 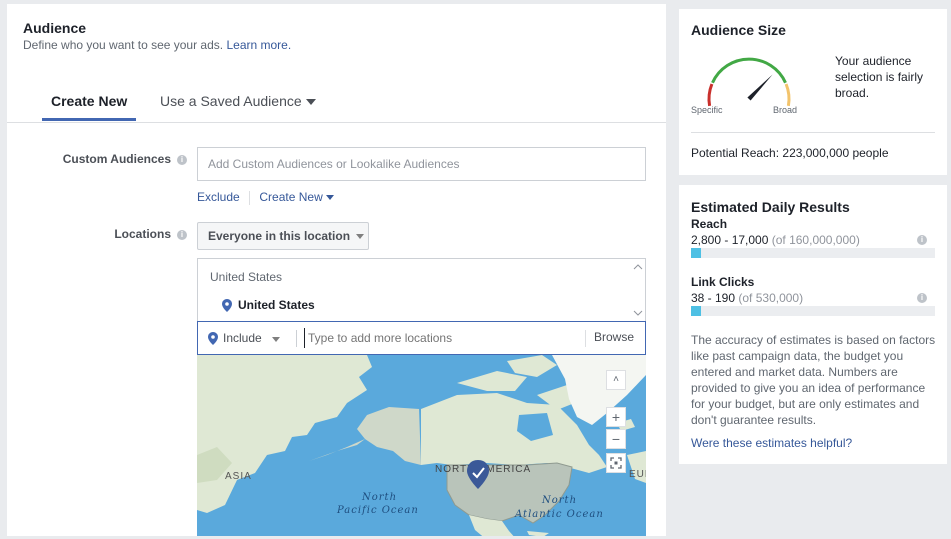 What do you see at coordinates (291, 197) in the screenshot?
I see `create-new-link-label: Create New` at bounding box center [291, 197].